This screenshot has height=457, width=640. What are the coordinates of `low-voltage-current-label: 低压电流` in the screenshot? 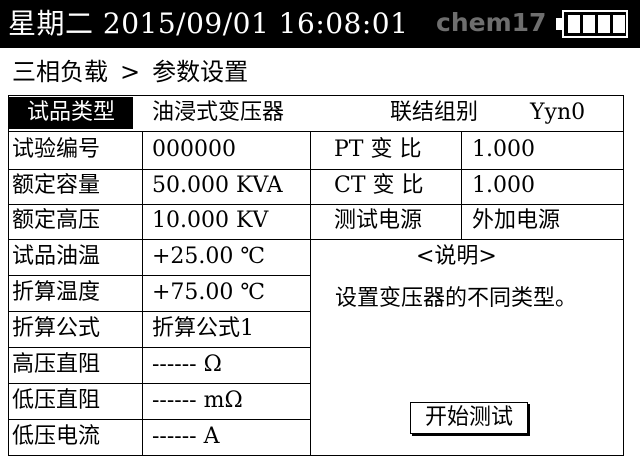 It's located at (56, 437).